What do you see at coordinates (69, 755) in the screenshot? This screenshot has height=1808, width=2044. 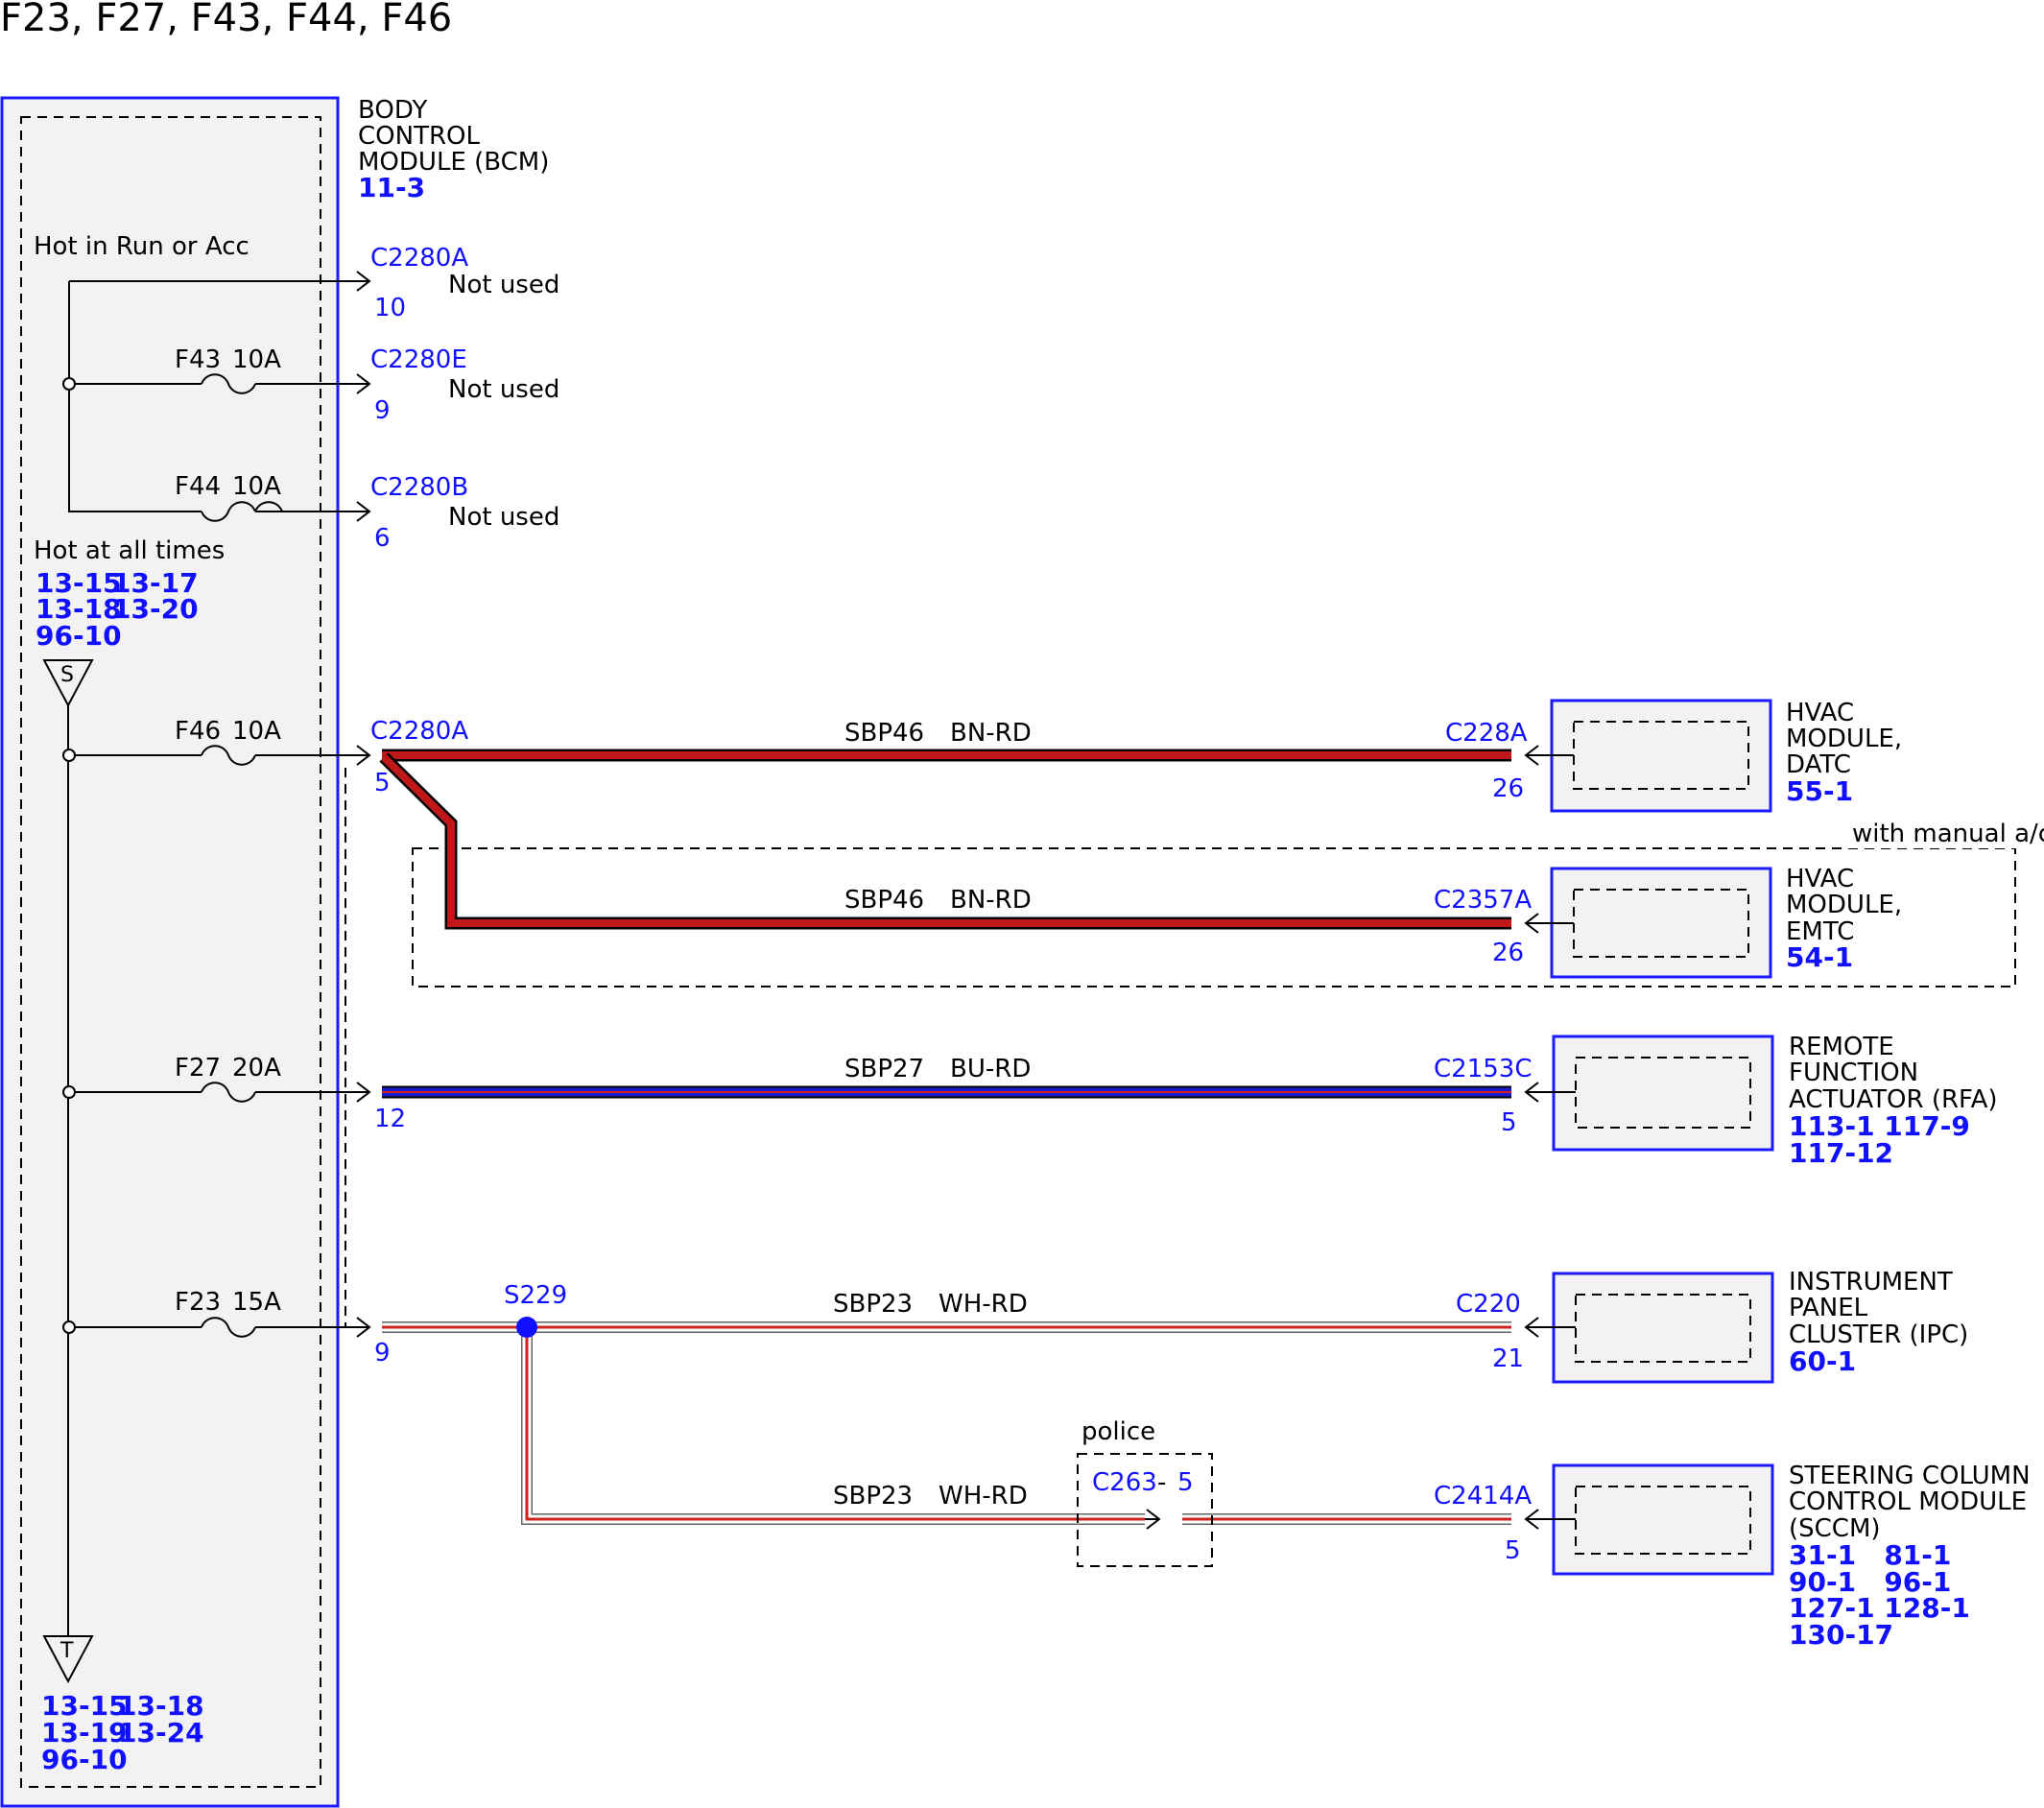 I see `f46-junction-node` at bounding box center [69, 755].